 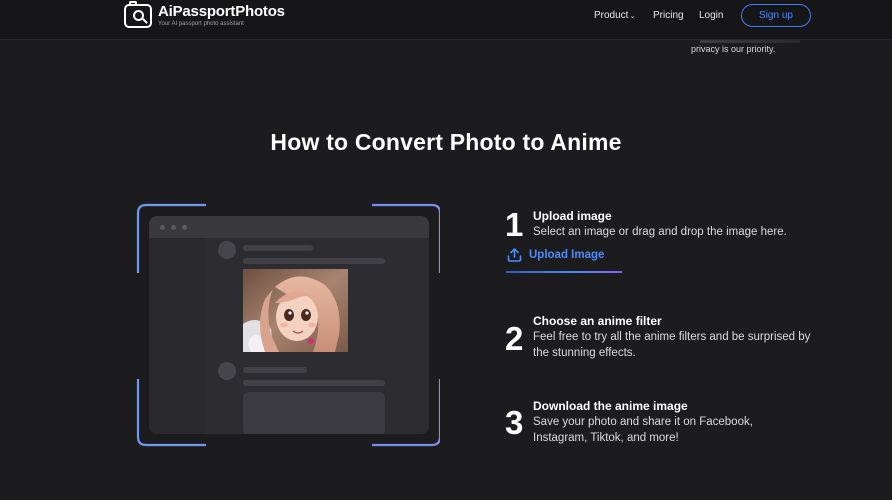 What do you see at coordinates (564, 272) in the screenshot?
I see `upload-link-underline` at bounding box center [564, 272].